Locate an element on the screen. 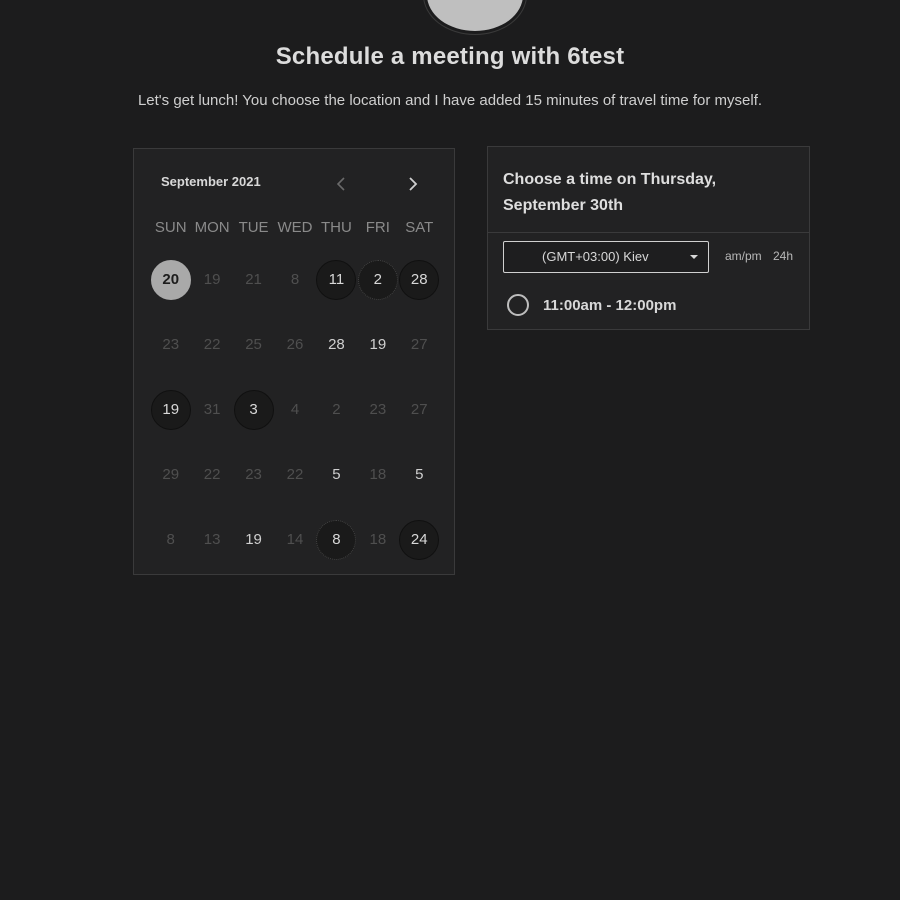  selected-day: 20 is located at coordinates (170, 279).